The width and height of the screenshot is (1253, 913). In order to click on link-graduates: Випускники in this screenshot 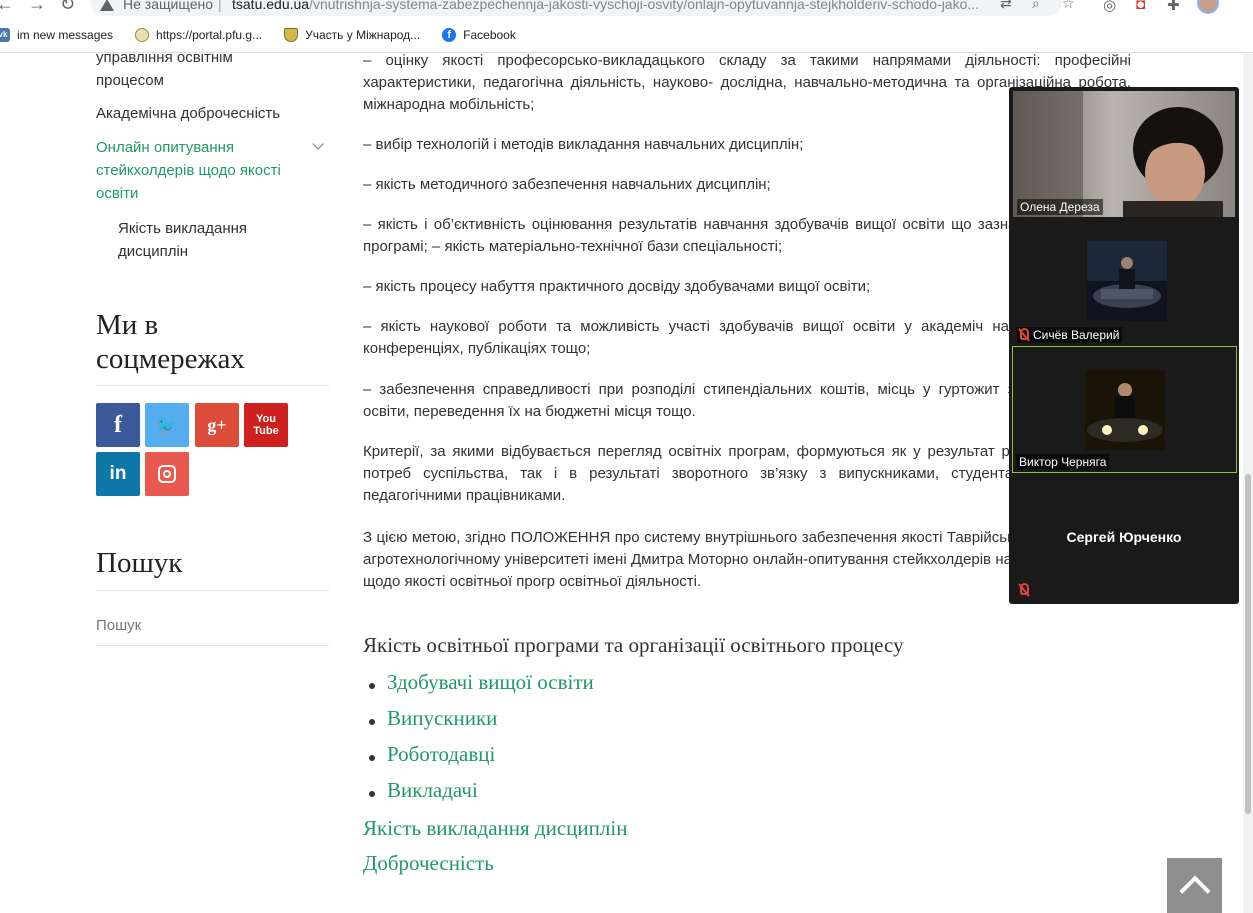, I will do `click(433, 718)`.